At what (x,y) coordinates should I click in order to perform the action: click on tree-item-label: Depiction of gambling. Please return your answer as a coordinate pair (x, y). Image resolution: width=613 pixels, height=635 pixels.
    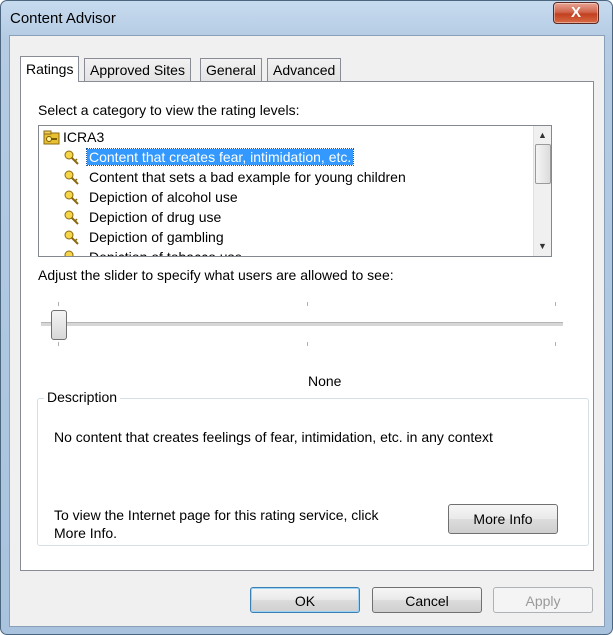
    Looking at the image, I should click on (156, 237).